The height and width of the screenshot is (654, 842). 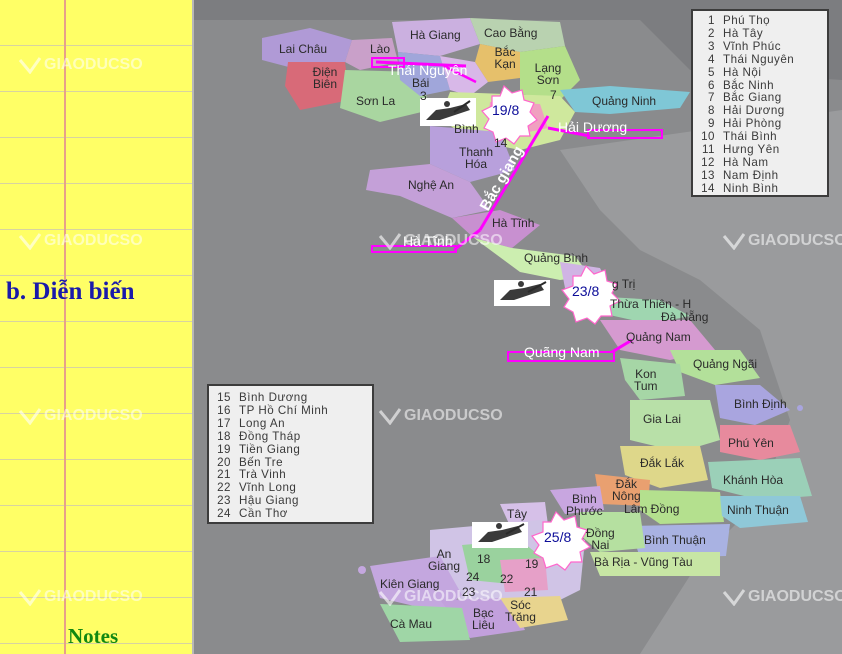 What do you see at coordinates (754, 111) in the screenshot?
I see `legend-province-name: Hải Dương` at bounding box center [754, 111].